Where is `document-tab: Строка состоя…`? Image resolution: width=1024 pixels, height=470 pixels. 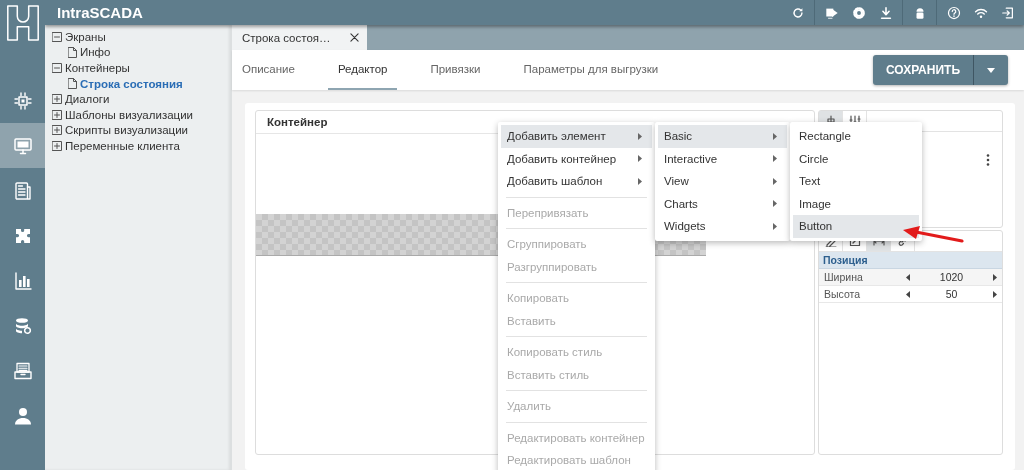
document-tab: Строка состоя… is located at coordinates (299, 37).